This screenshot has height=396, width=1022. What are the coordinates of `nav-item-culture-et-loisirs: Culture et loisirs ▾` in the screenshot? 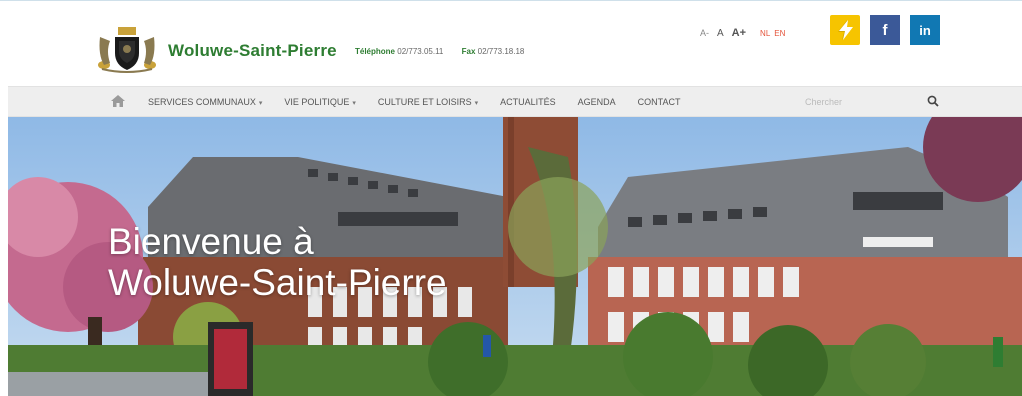 It's located at (428, 102).